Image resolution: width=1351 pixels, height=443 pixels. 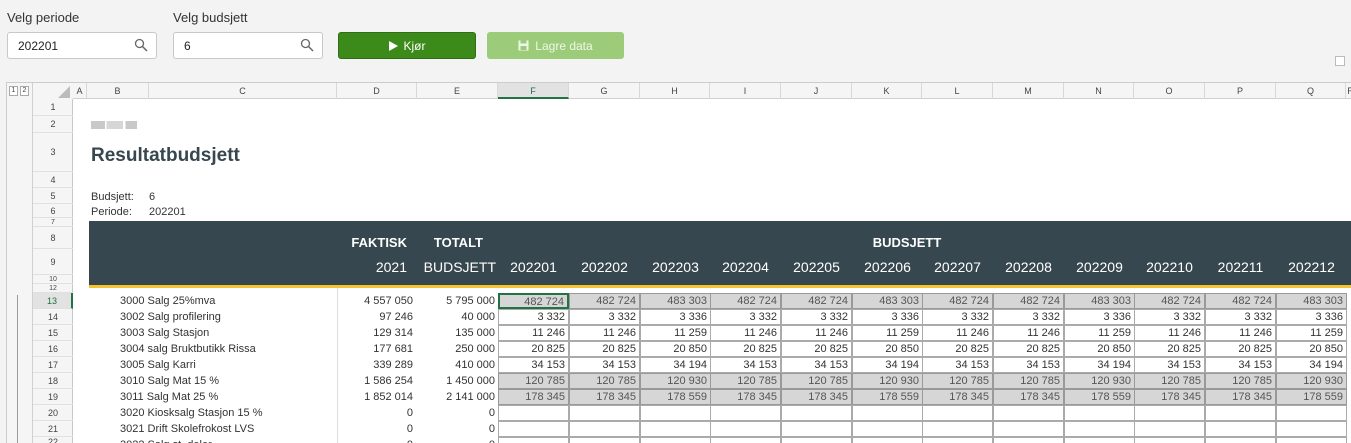 What do you see at coordinates (675, 91) in the screenshot?
I see `column-header-h: H` at bounding box center [675, 91].